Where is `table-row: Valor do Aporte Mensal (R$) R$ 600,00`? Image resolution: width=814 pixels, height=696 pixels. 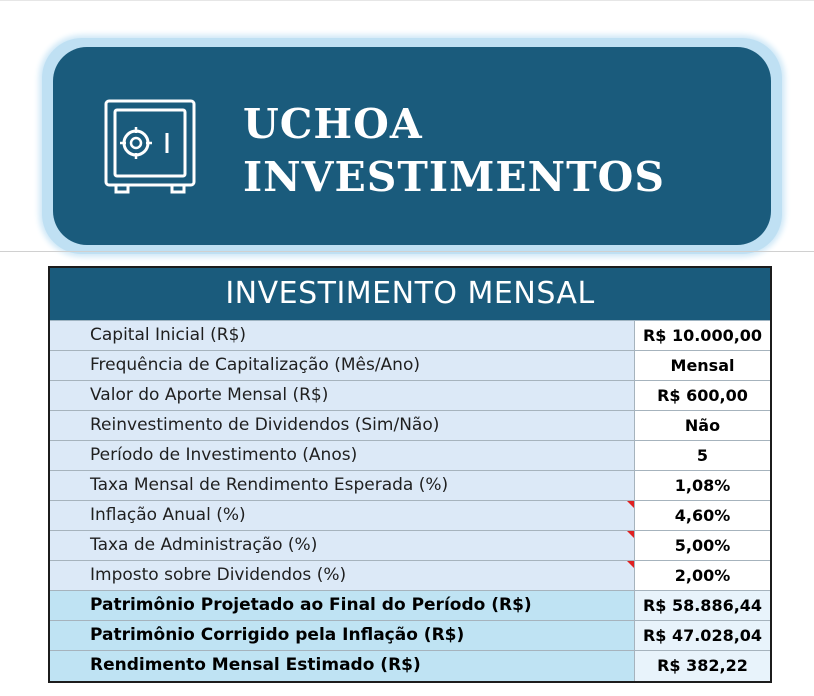
table-row: Valor do Aporte Mensal (R$) R$ 600,00 is located at coordinates (410, 396).